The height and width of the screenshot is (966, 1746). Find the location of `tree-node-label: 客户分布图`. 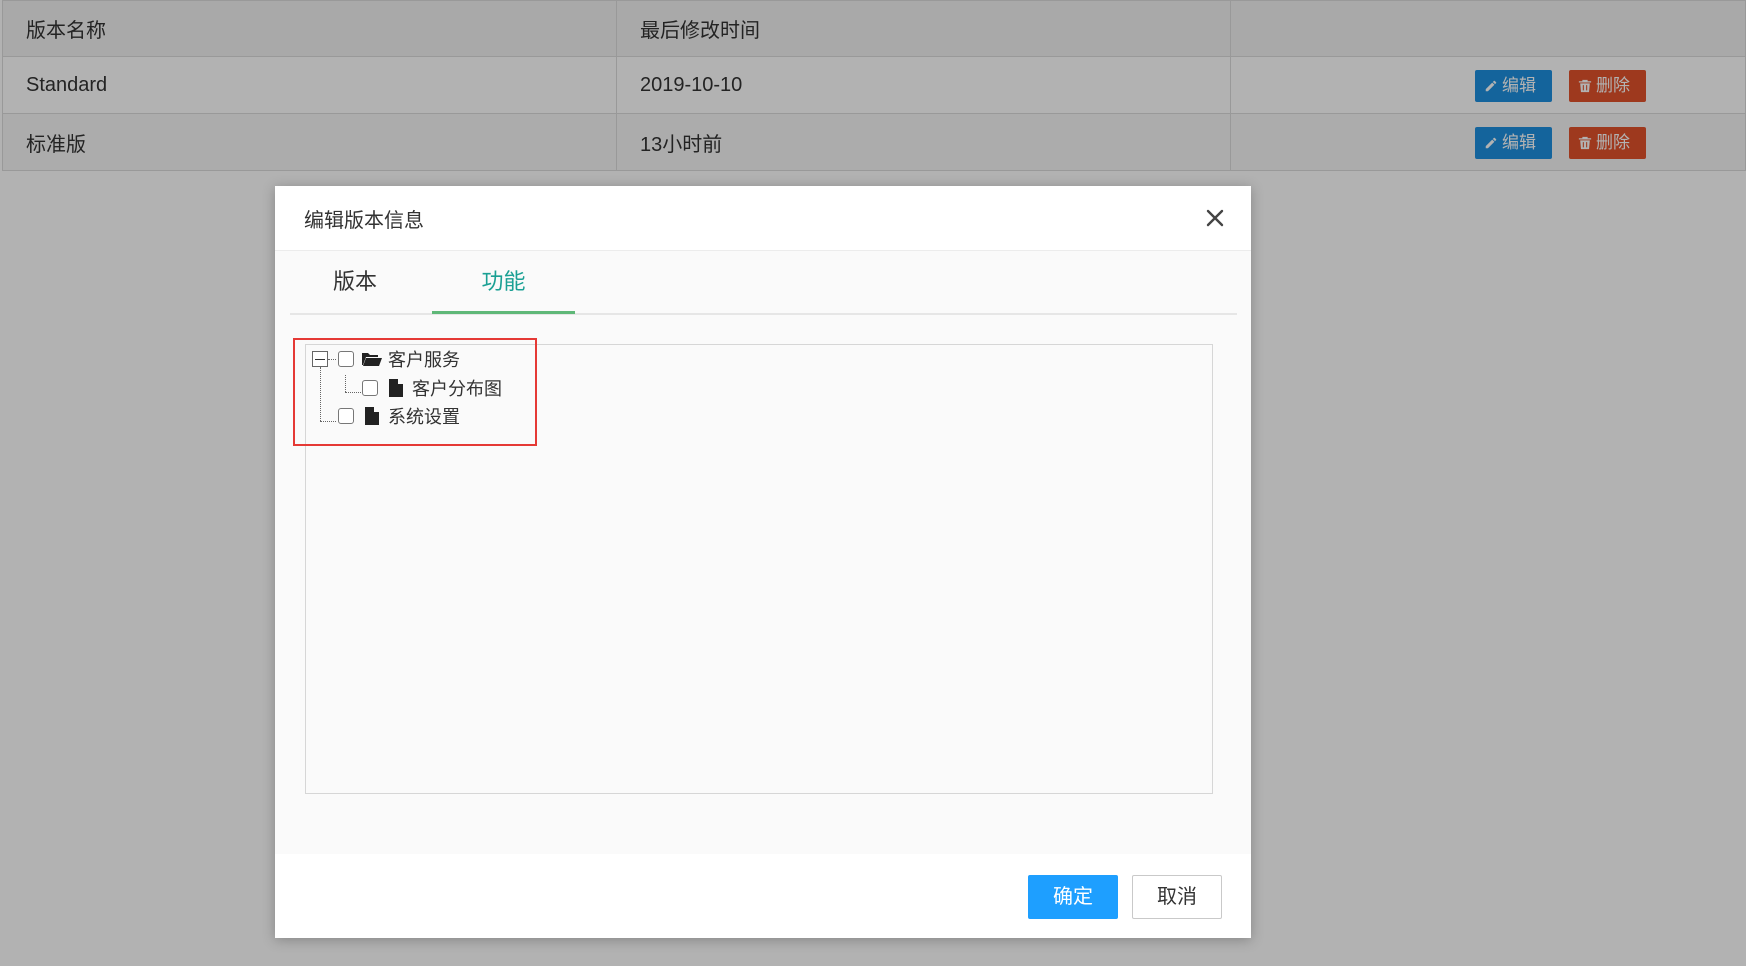

tree-node-label: 客户分布图 is located at coordinates (457, 388).